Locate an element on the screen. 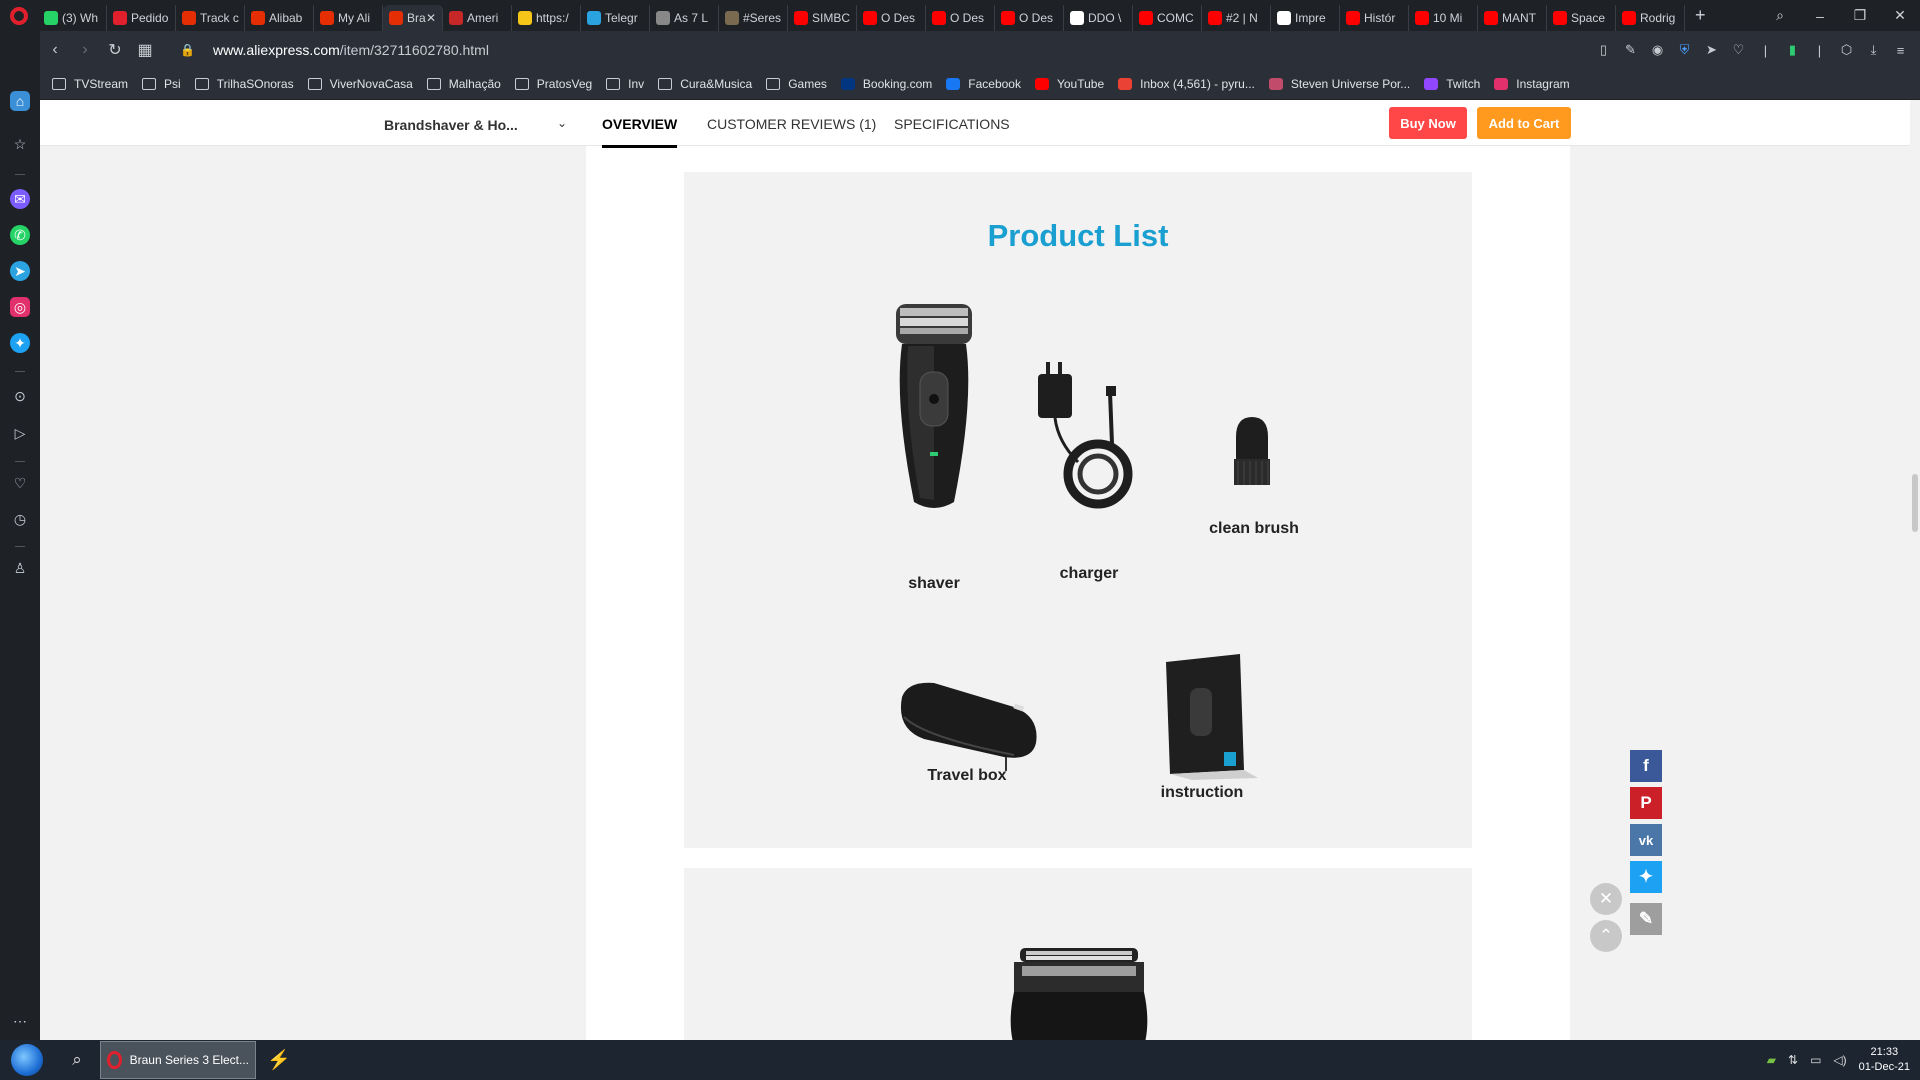 This screenshot has width=1920, height=1080. menu-icon: ≡ is located at coordinates (1900, 50).